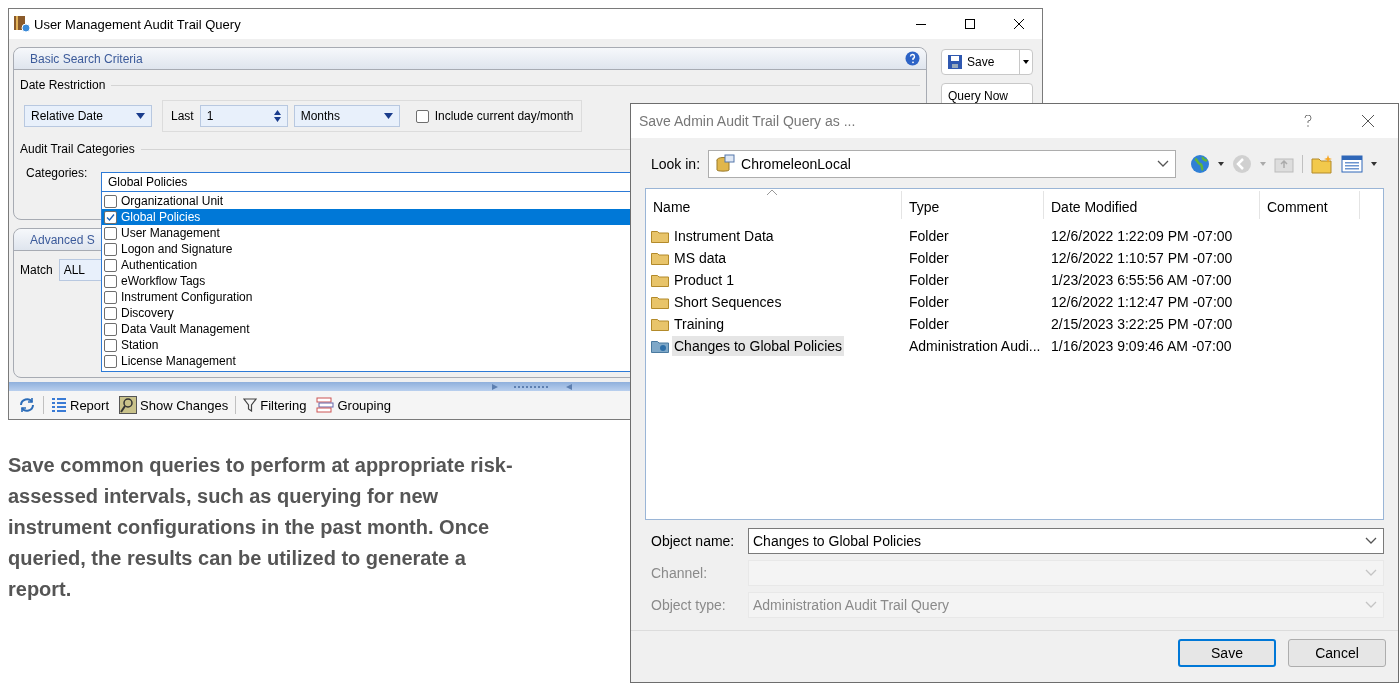 The height and width of the screenshot is (683, 1399). Describe the element at coordinates (942, 164) in the screenshot. I see `look-in-combo: ChromeleonLocal` at that location.